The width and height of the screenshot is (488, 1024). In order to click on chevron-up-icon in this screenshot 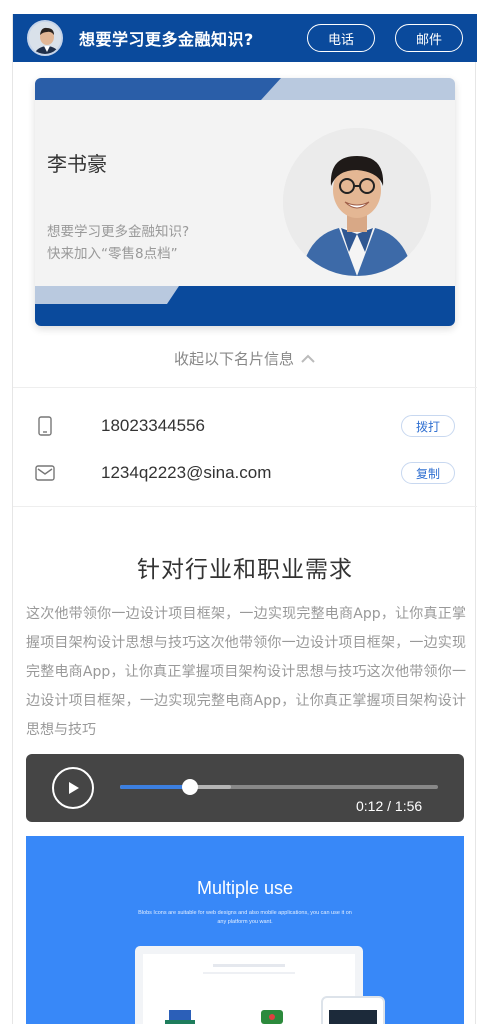, I will do `click(308, 359)`.